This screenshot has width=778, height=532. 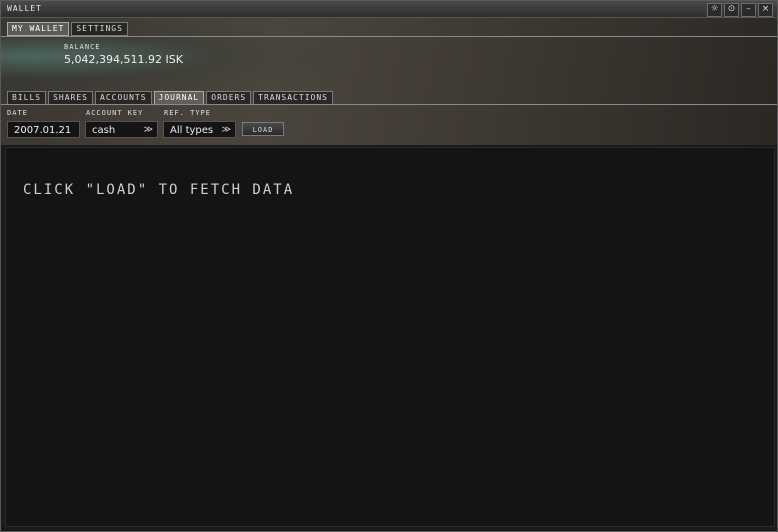 What do you see at coordinates (748, 10) in the screenshot?
I see `minimize-icon: –` at bounding box center [748, 10].